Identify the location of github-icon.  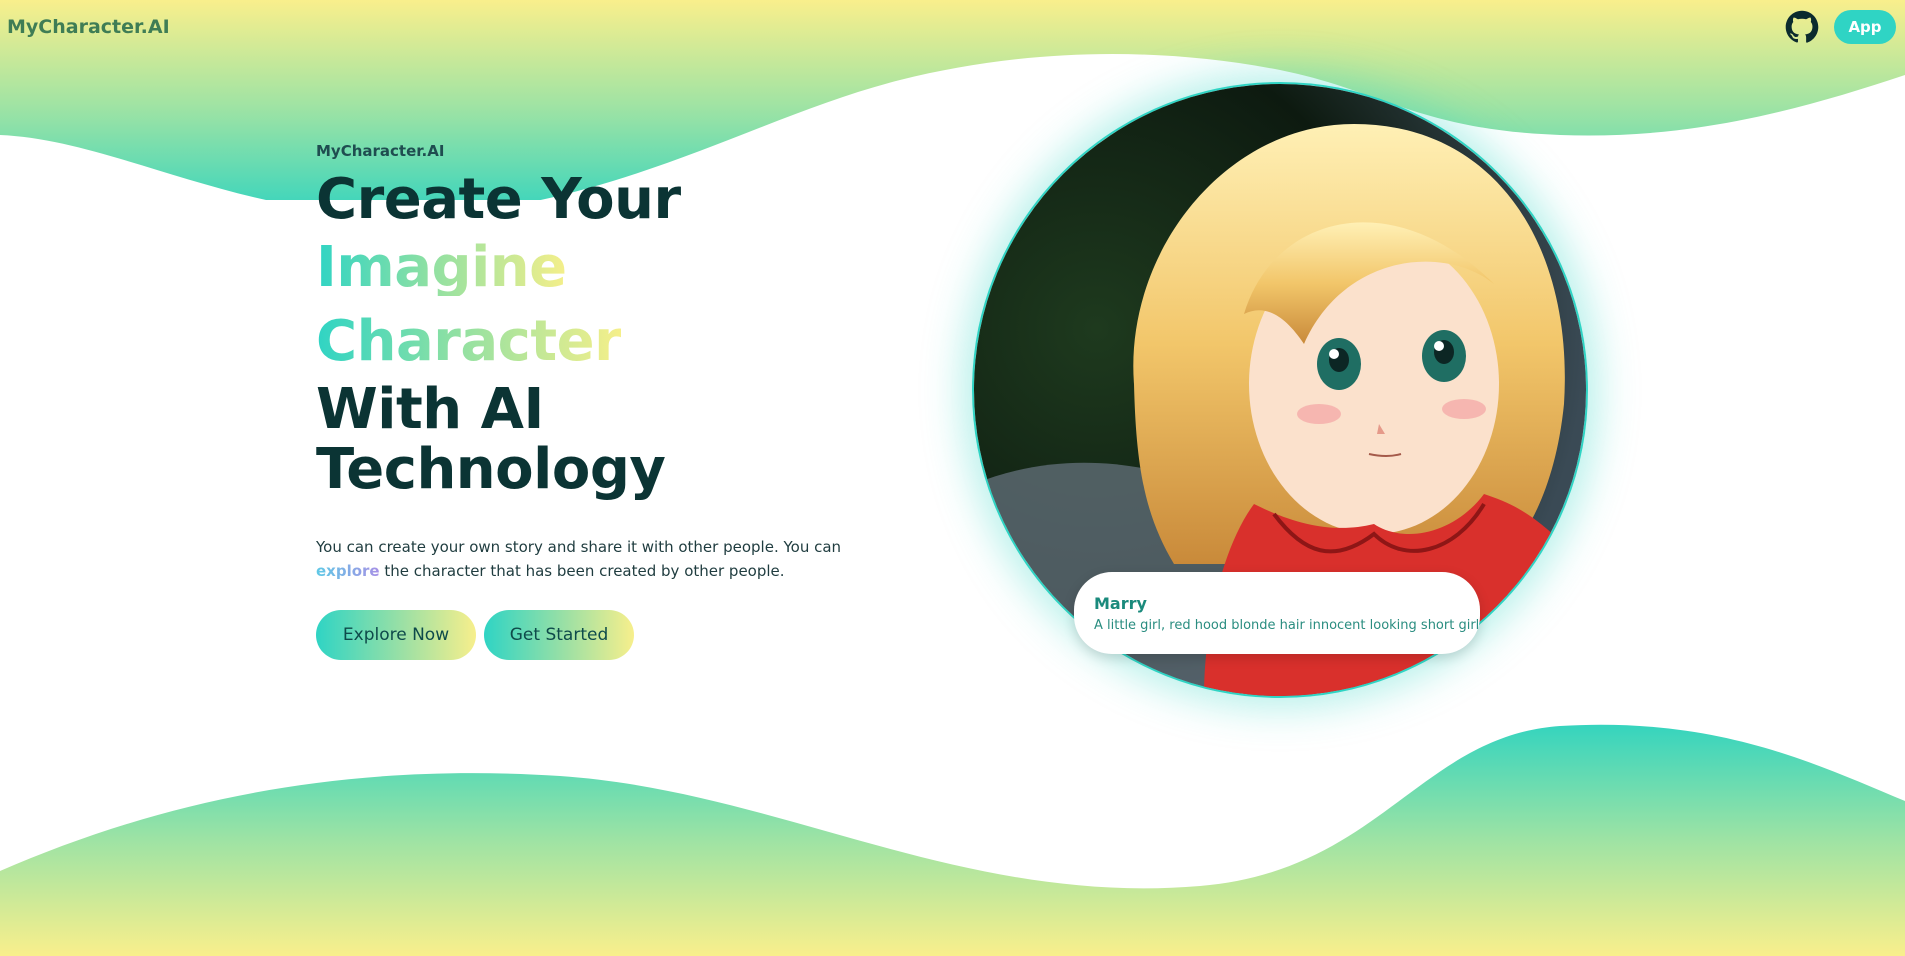
(1802, 26).